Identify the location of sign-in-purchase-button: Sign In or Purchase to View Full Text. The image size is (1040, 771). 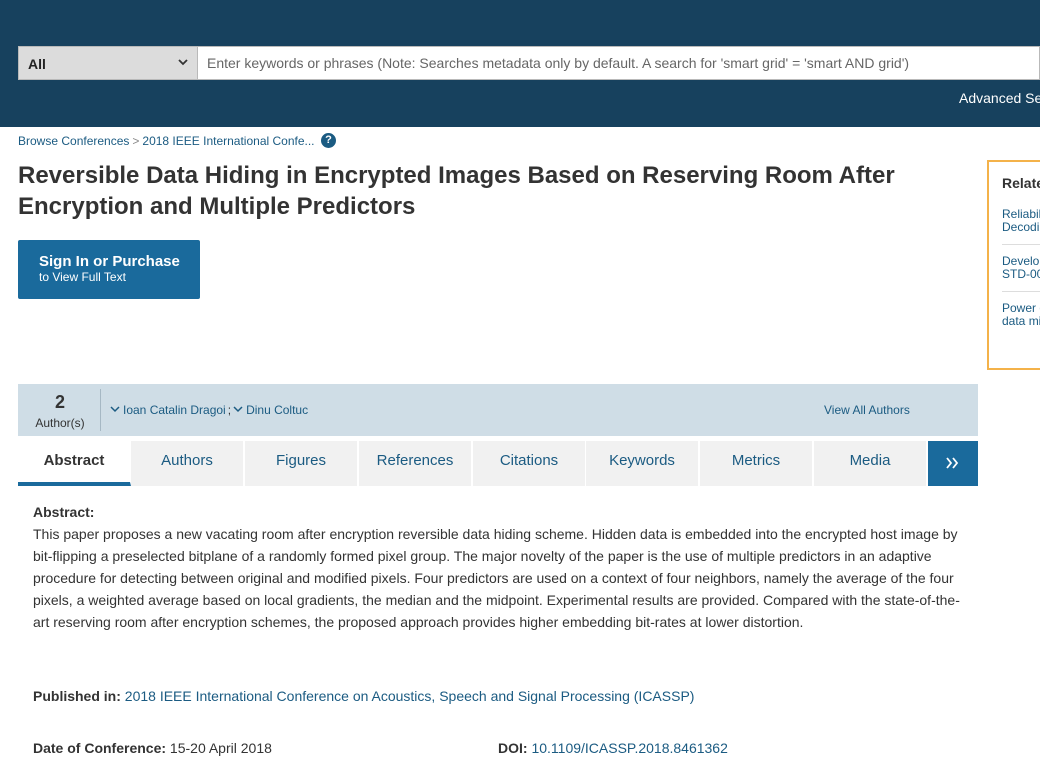
(109, 269).